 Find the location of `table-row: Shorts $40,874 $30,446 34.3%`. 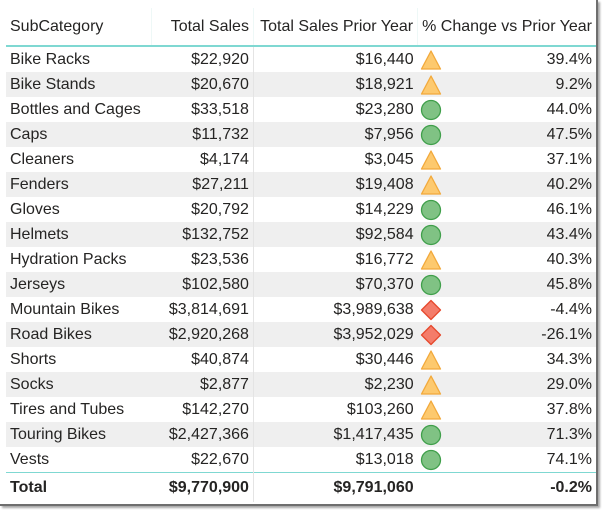

table-row: Shorts $40,874 $30,446 34.3% is located at coordinates (301, 359).